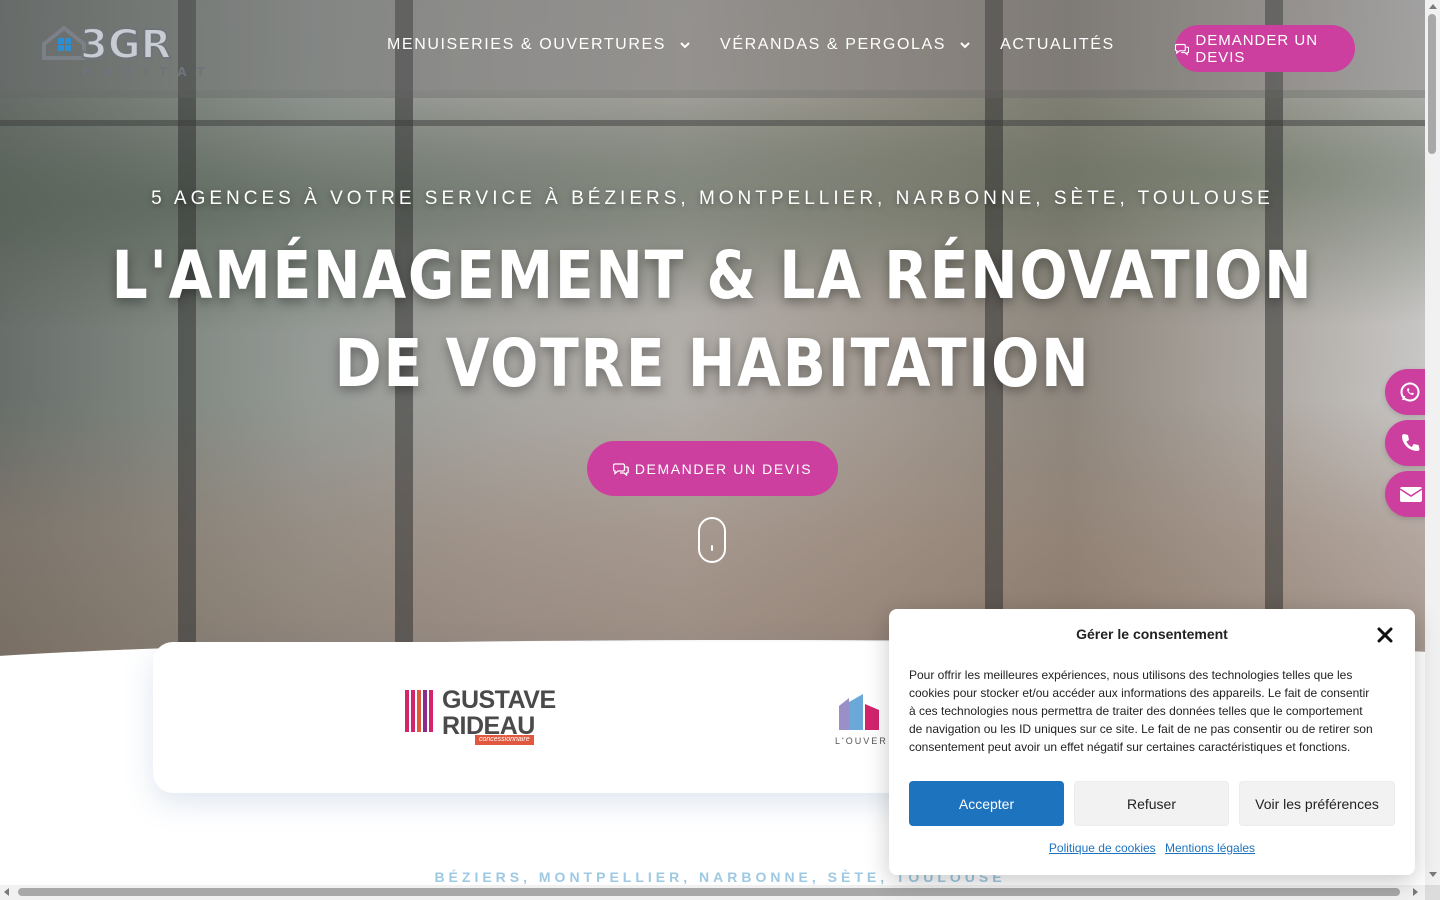  Describe the element at coordinates (6, 892) in the screenshot. I see `scroll-left-arrow-icon` at that location.